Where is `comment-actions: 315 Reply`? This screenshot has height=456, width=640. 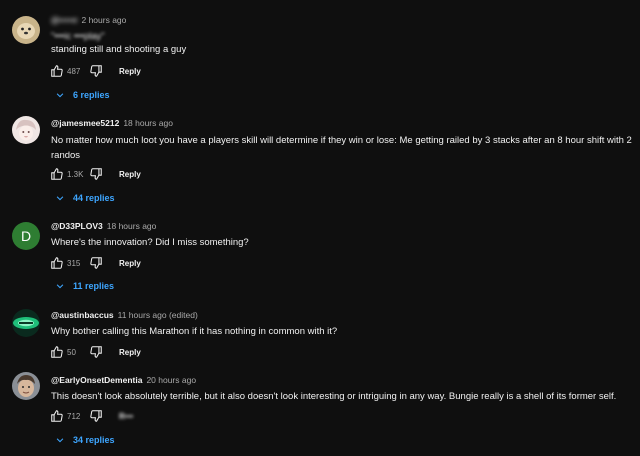 comment-actions: 315 Reply is located at coordinates (95, 263).